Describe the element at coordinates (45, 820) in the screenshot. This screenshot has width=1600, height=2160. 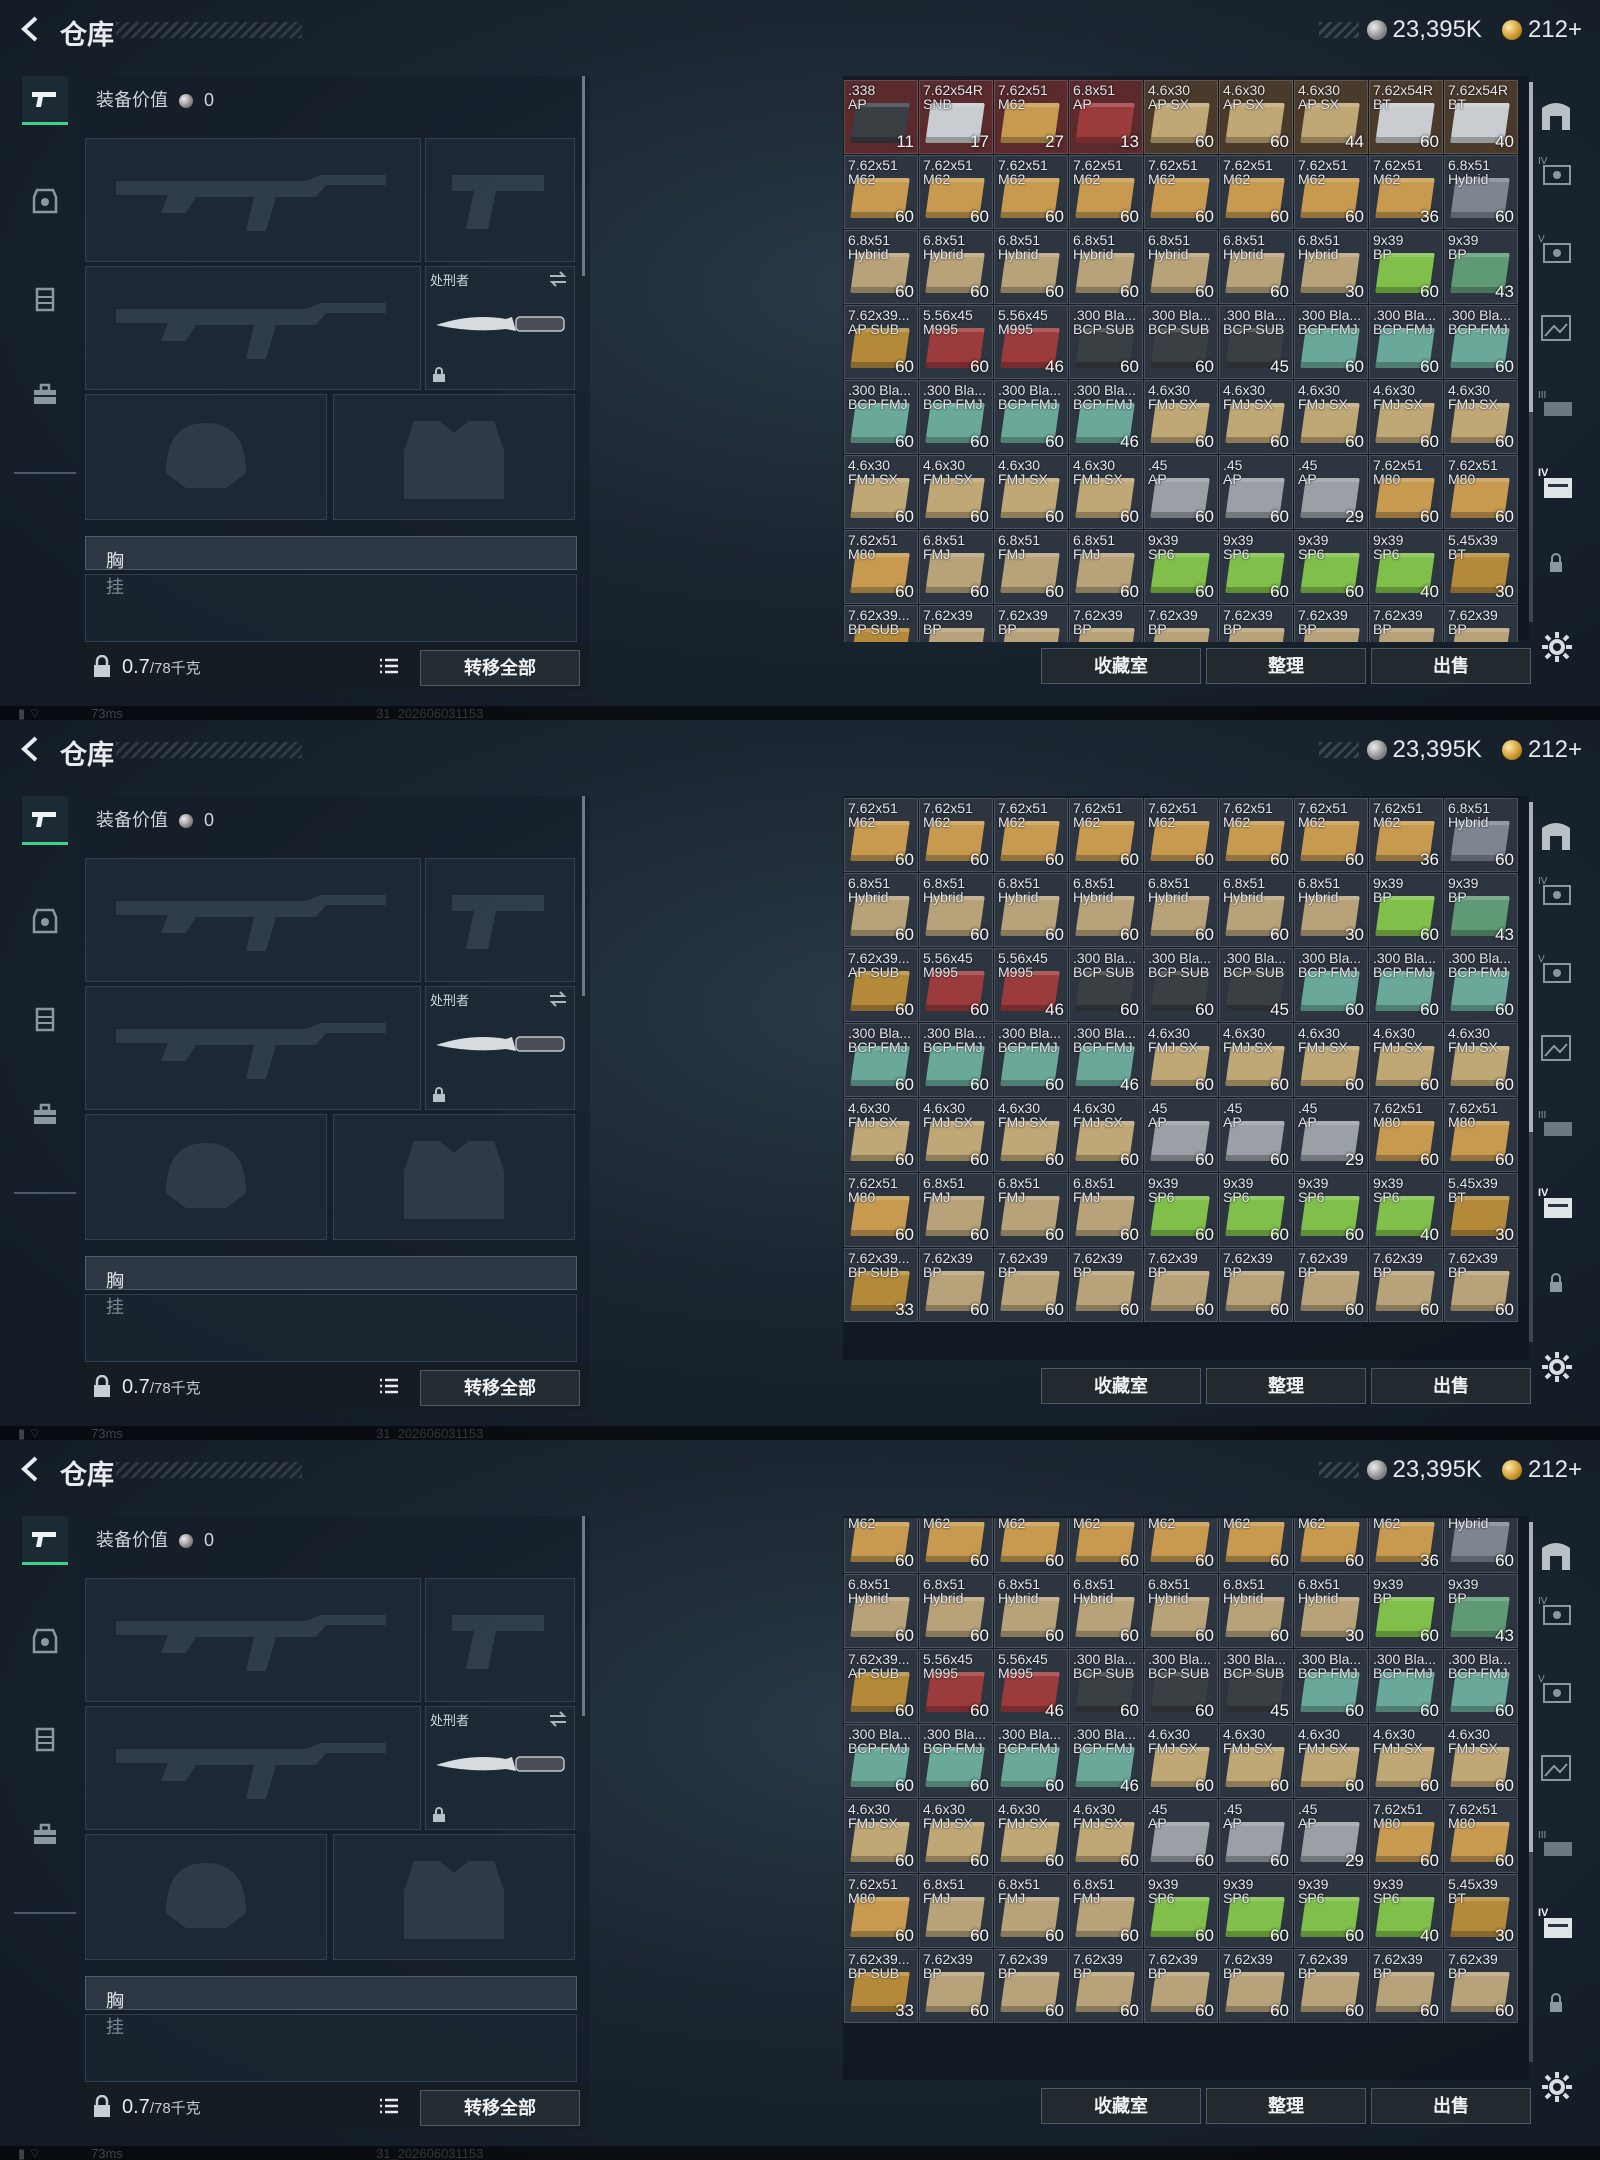
I see `tab-weapons` at that location.